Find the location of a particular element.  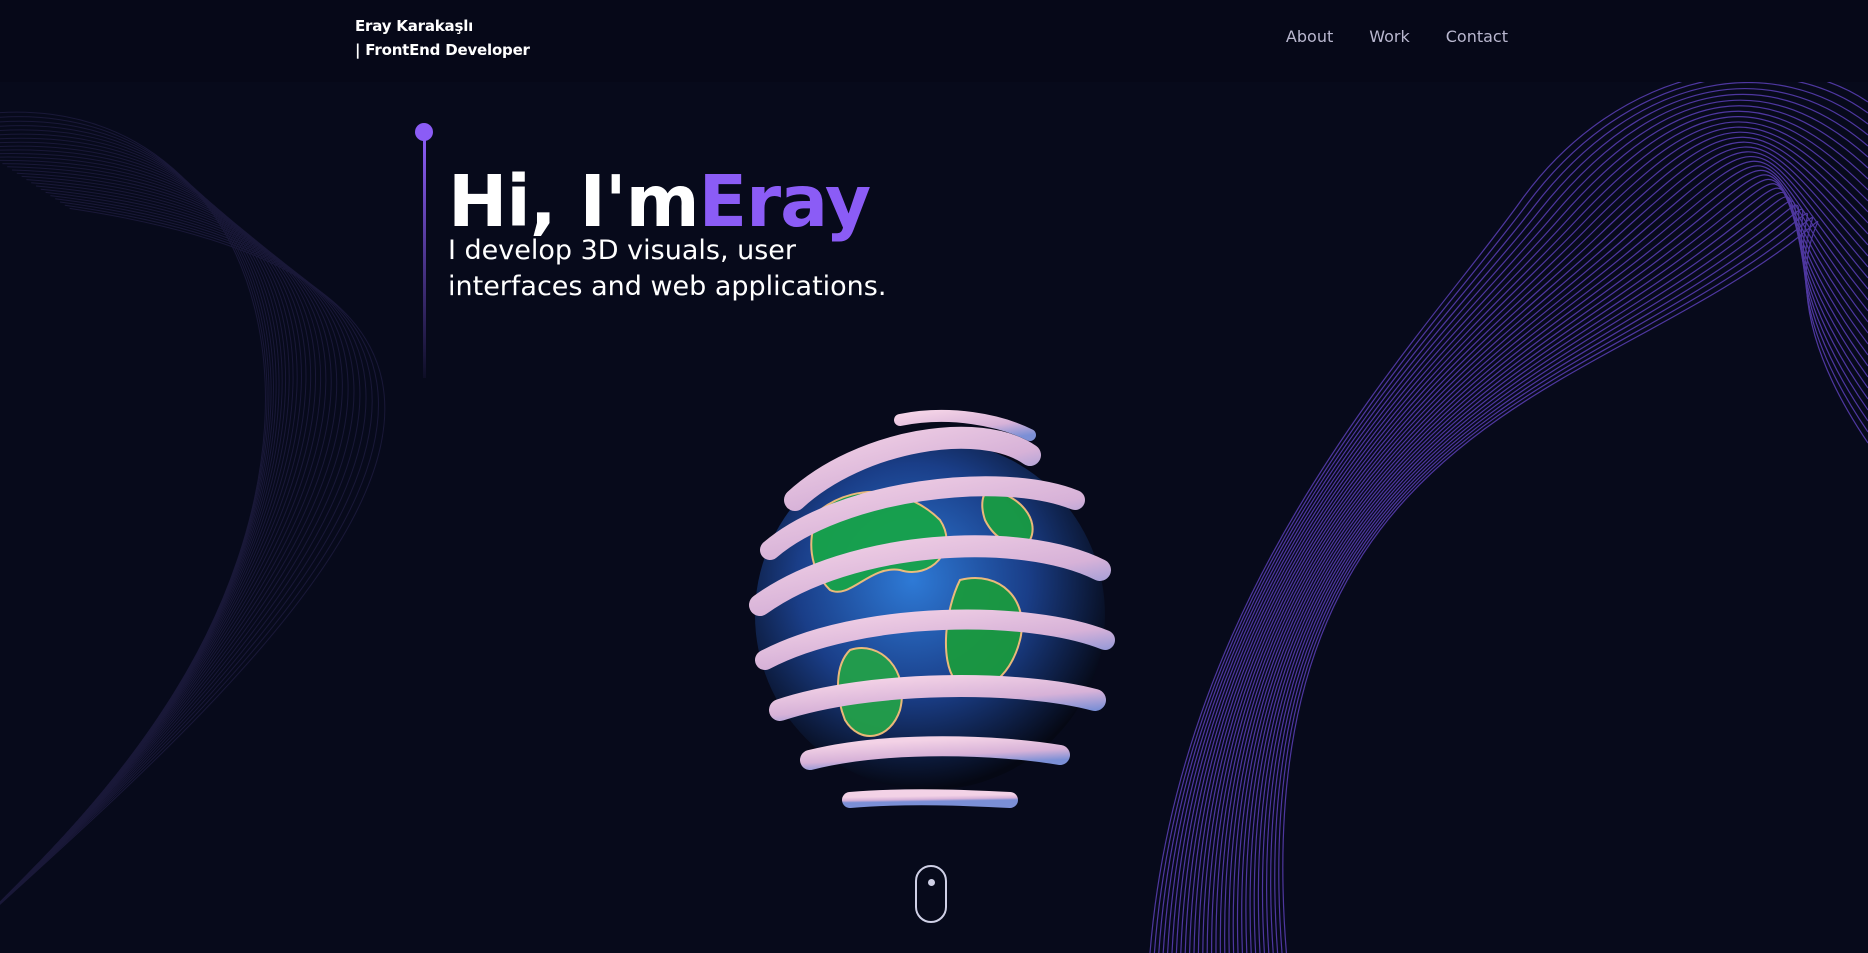

nav-contact-link: Contact is located at coordinates (1477, 36).